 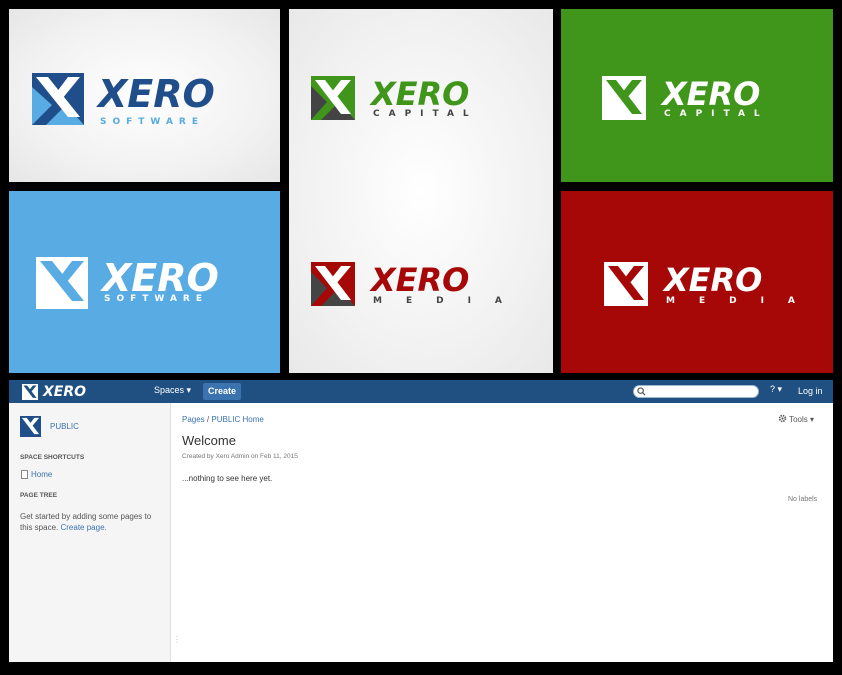 I want to click on page-icon, so click(x=24, y=474).